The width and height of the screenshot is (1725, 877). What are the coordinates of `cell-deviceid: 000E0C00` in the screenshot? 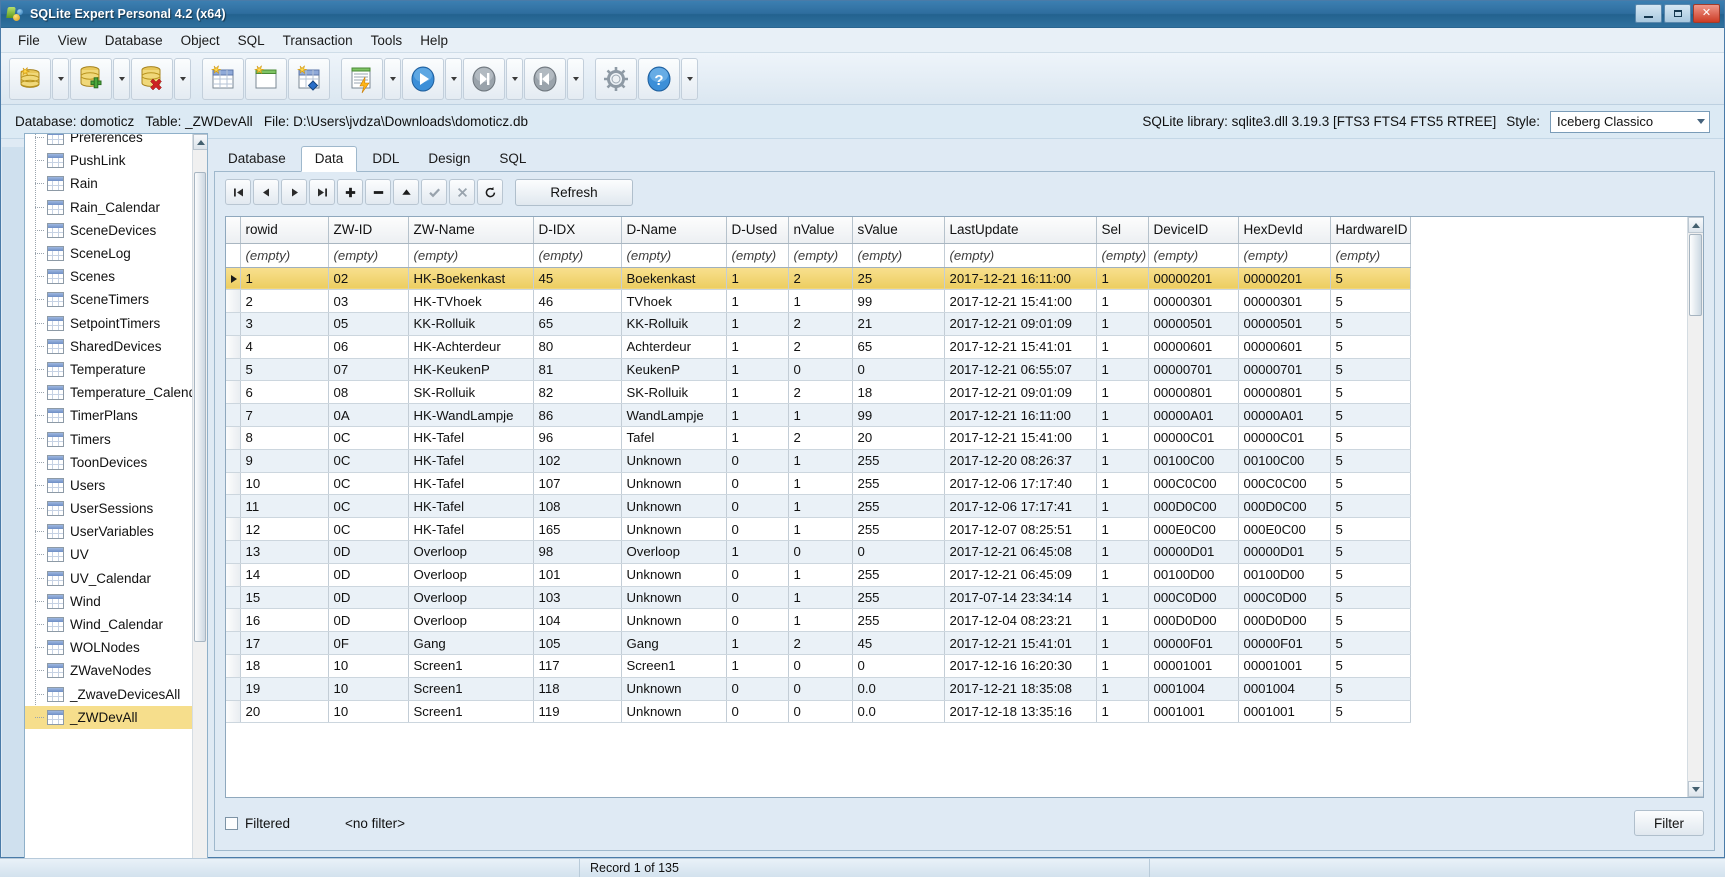 It's located at (1193, 529).